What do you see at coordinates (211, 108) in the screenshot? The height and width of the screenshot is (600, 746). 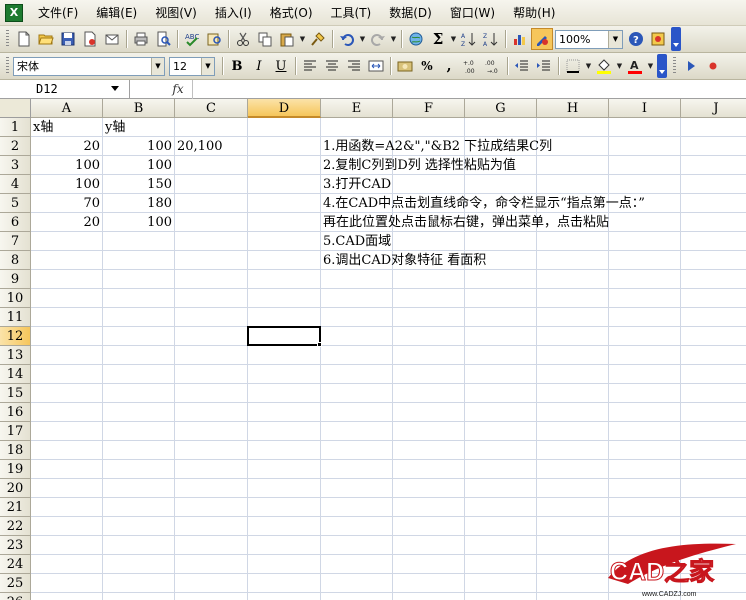 I see `column-header-c: C` at bounding box center [211, 108].